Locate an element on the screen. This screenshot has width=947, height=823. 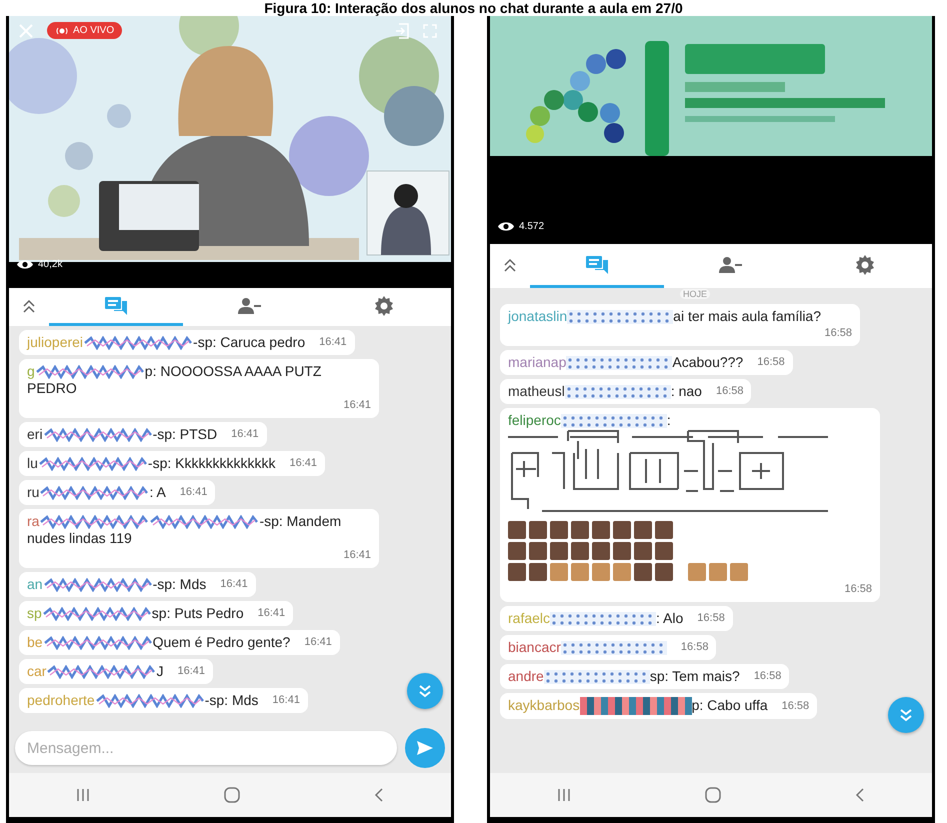
viewer-count: 40,2k is located at coordinates (50, 264).